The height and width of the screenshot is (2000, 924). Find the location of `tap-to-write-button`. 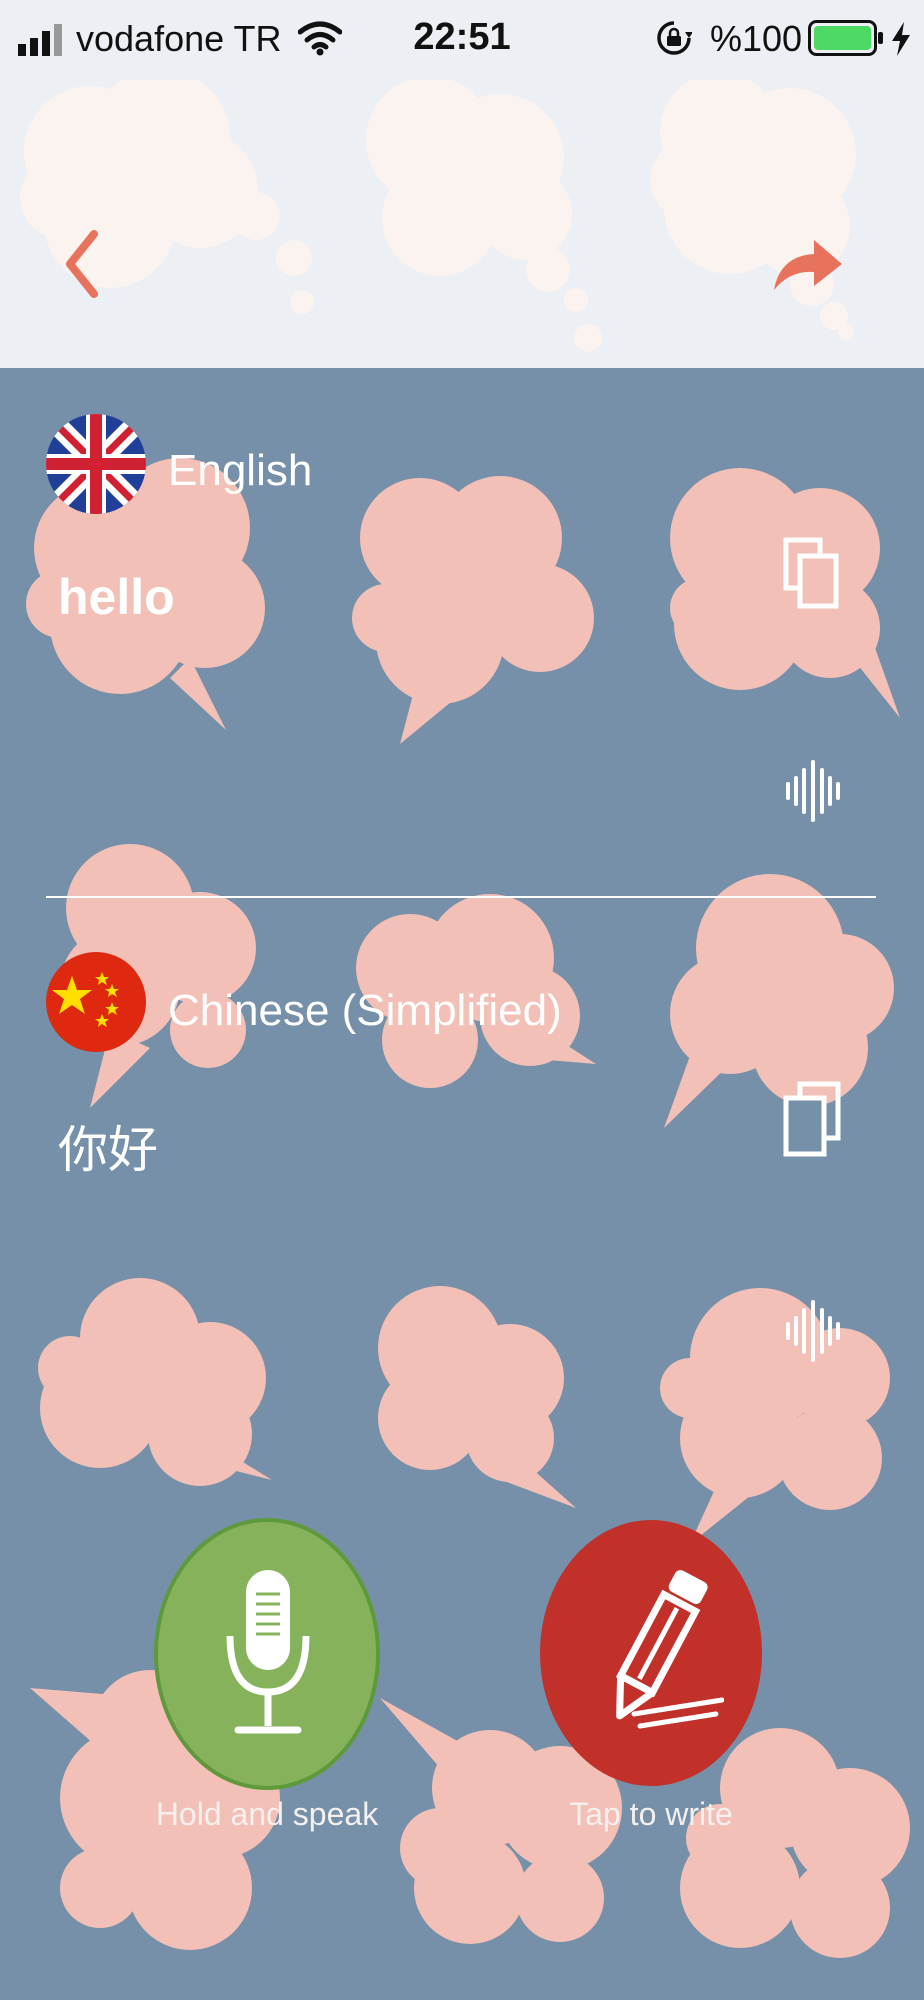

tap-to-write-button is located at coordinates (651, 1653).